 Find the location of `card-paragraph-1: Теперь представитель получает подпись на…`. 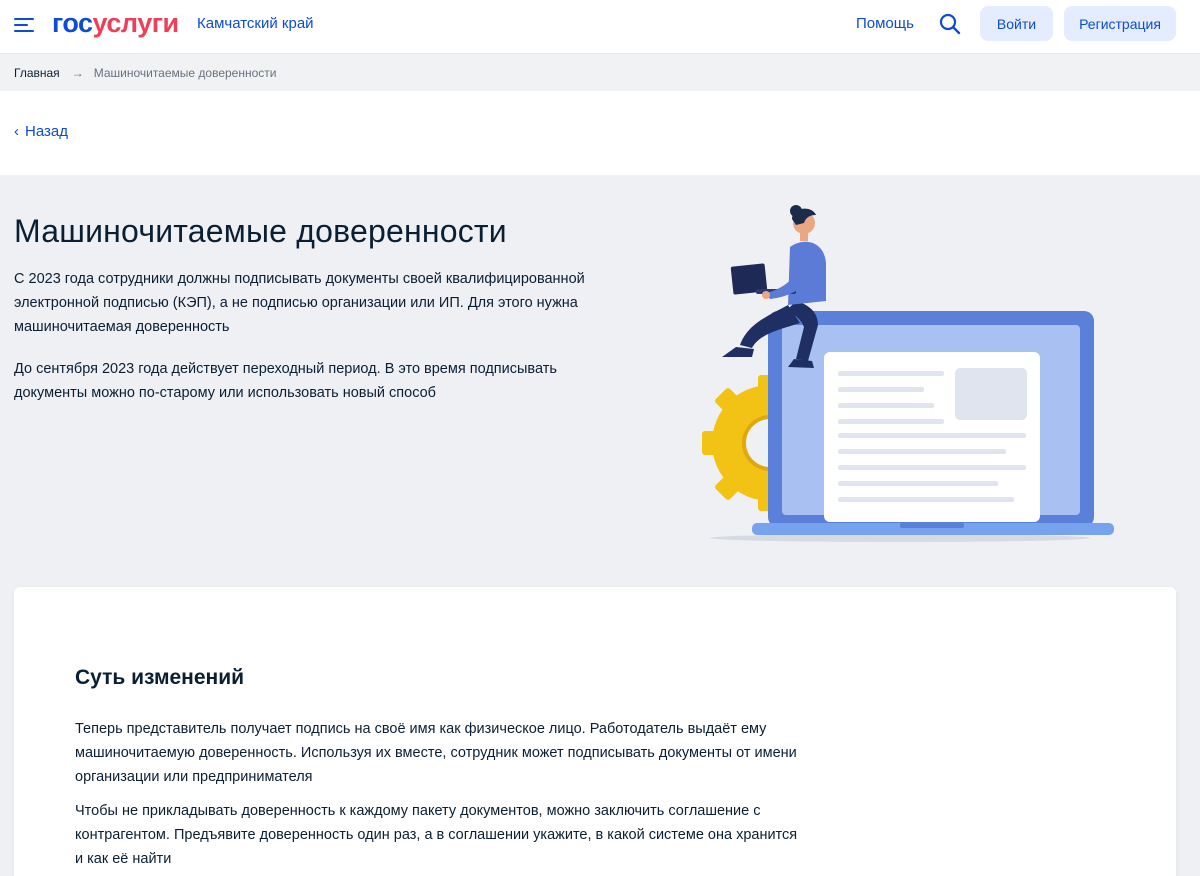

card-paragraph-1: Теперь представитель получает подпись на… is located at coordinates (436, 753).